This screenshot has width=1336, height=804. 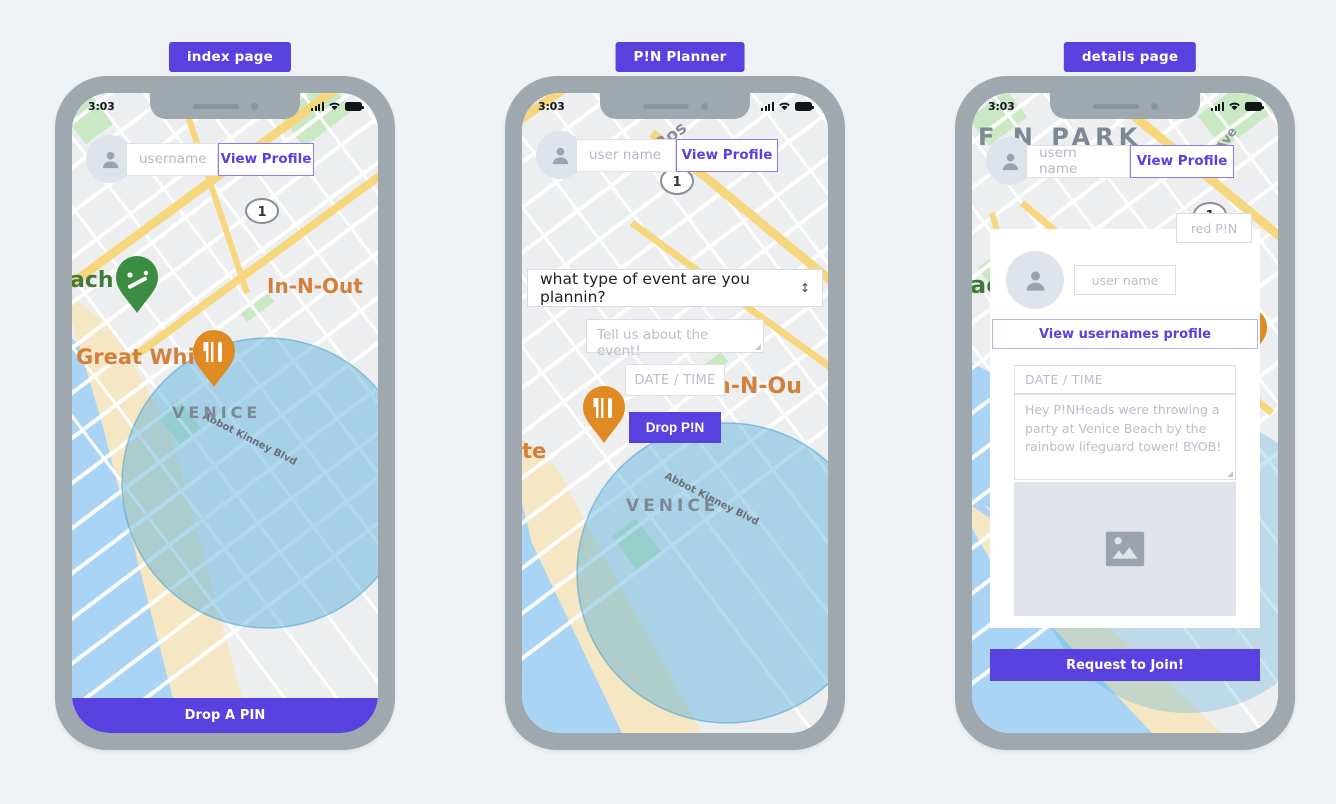 I want to click on svg-text: 1, so click(x=261, y=212).